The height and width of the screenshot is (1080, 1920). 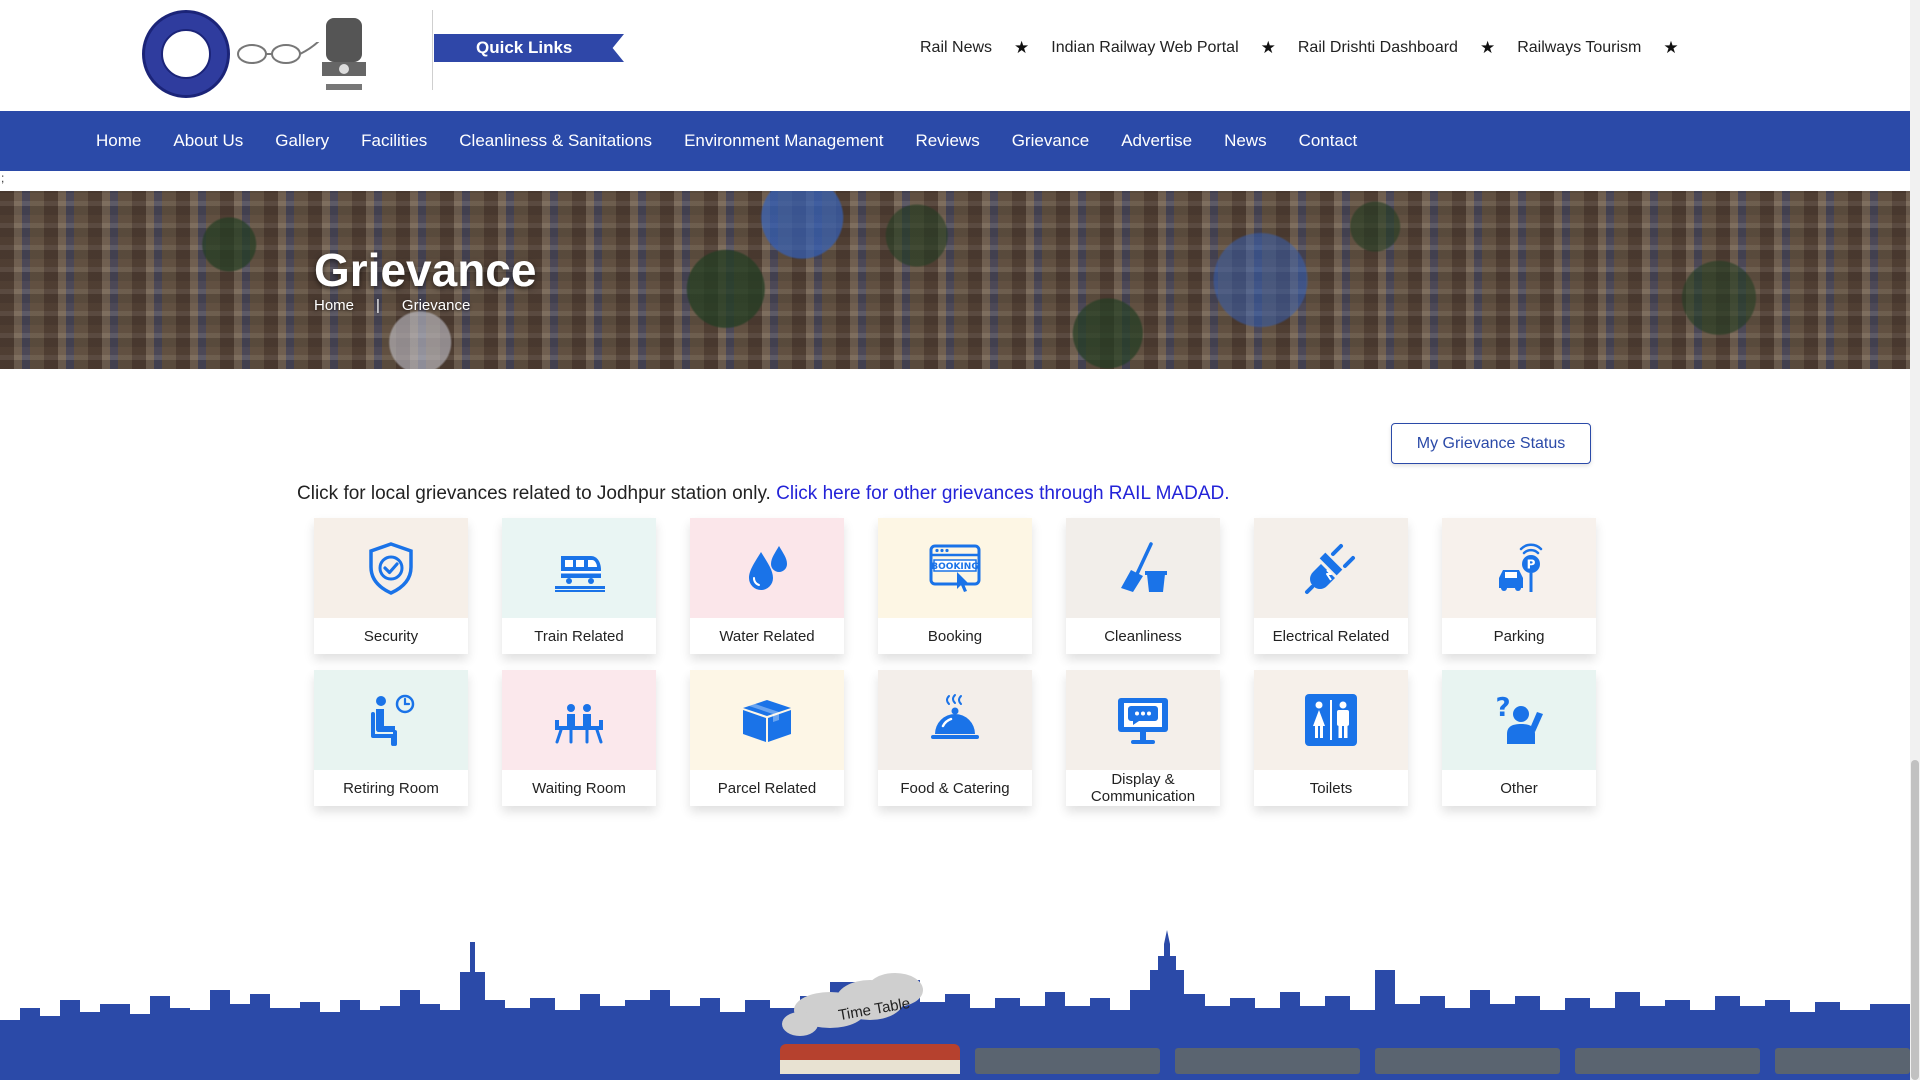 What do you see at coordinates (956, 48) in the screenshot?
I see `top-link-rail-news: Rail News` at bounding box center [956, 48].